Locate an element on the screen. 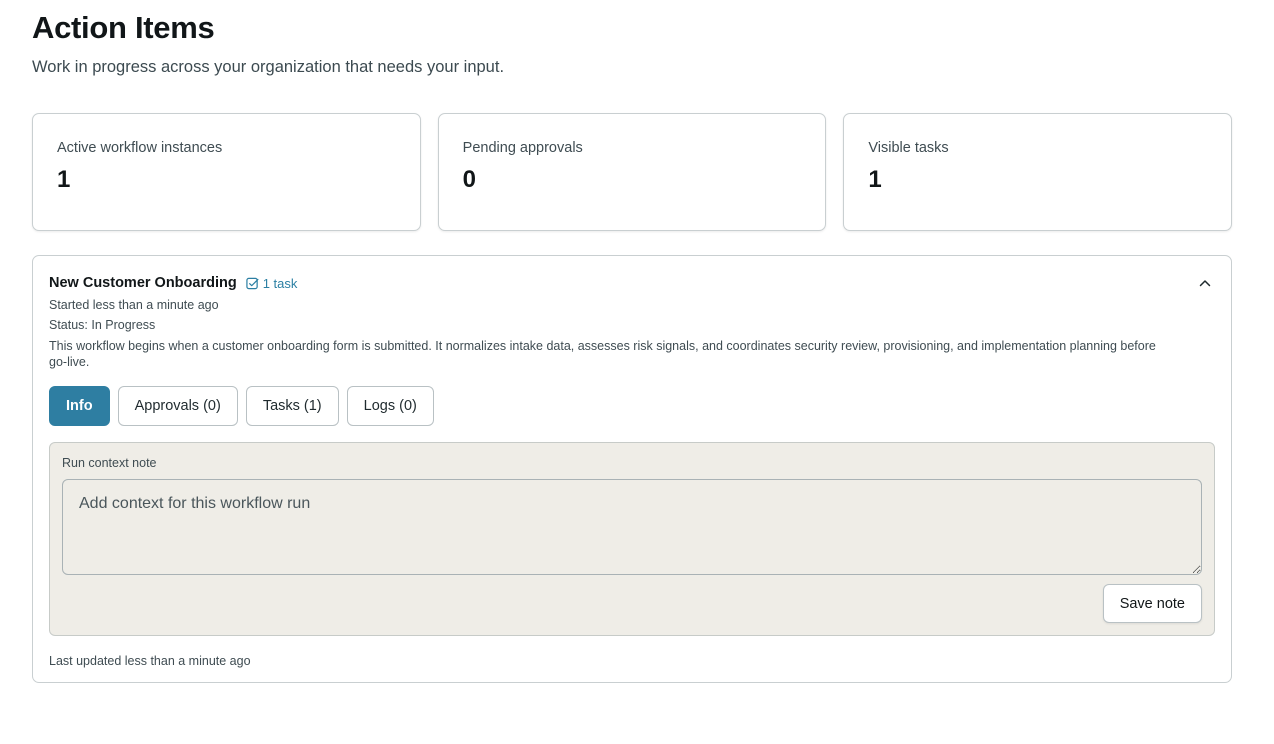  last-updated-text: Last updated less than a minute ago is located at coordinates (150, 661).